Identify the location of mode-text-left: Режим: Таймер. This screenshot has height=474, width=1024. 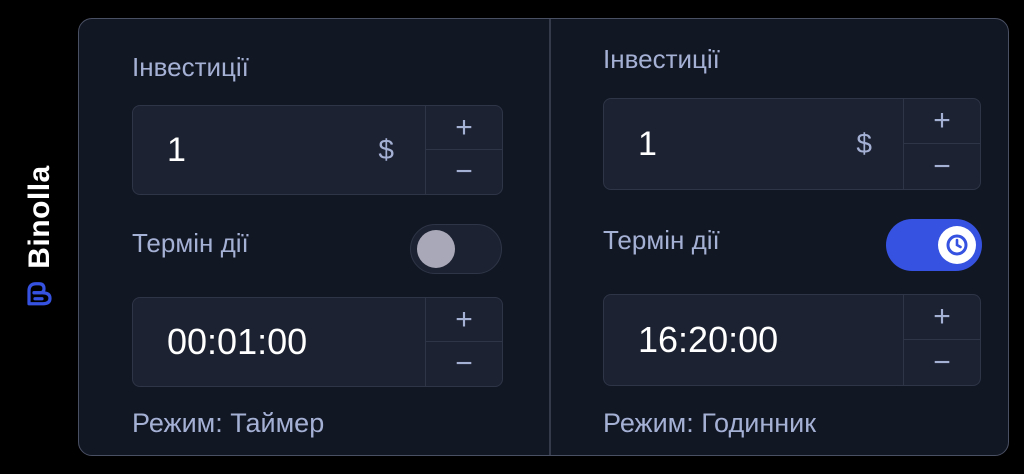
(228, 423).